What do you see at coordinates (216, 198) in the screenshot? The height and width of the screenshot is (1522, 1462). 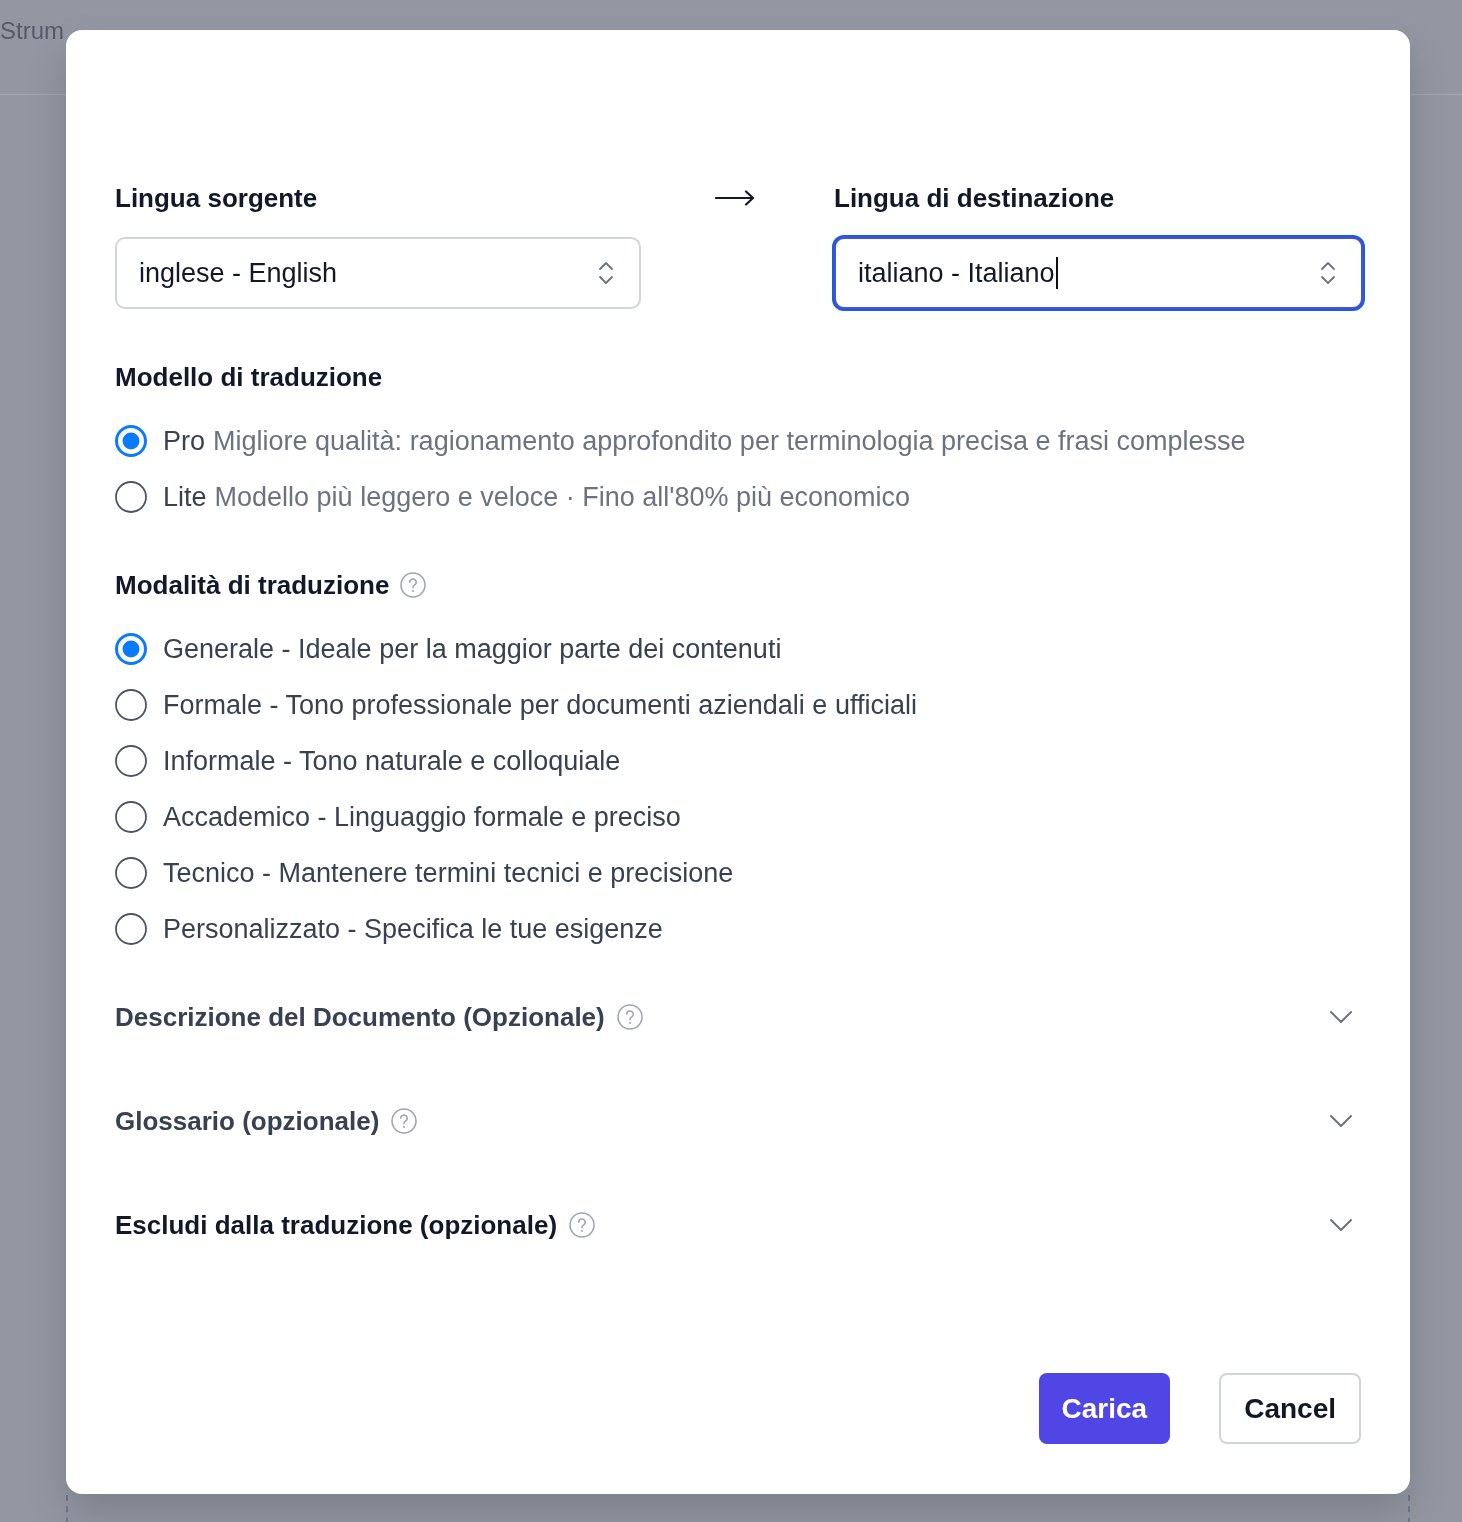 I see `field-label: Lingua sorgente` at bounding box center [216, 198].